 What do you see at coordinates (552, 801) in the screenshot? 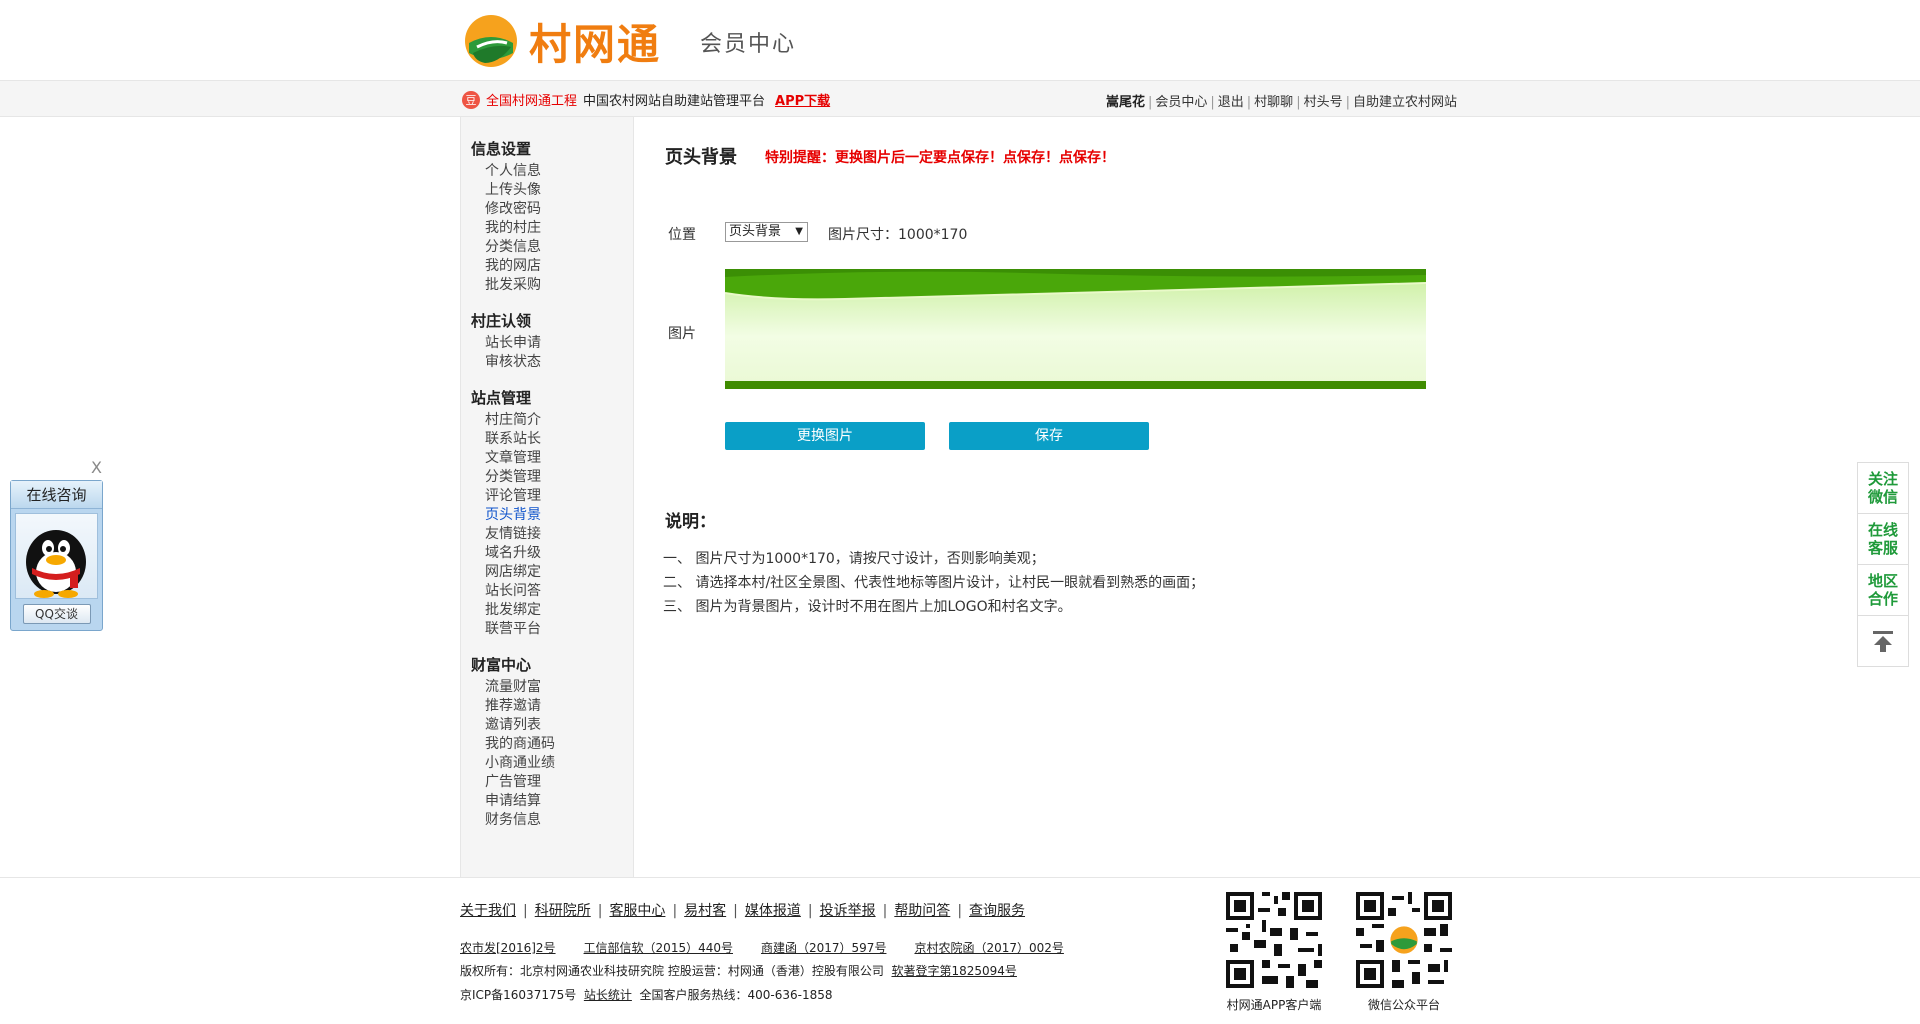
I see `sidebar-item-settlement: 申请结算` at bounding box center [552, 801].